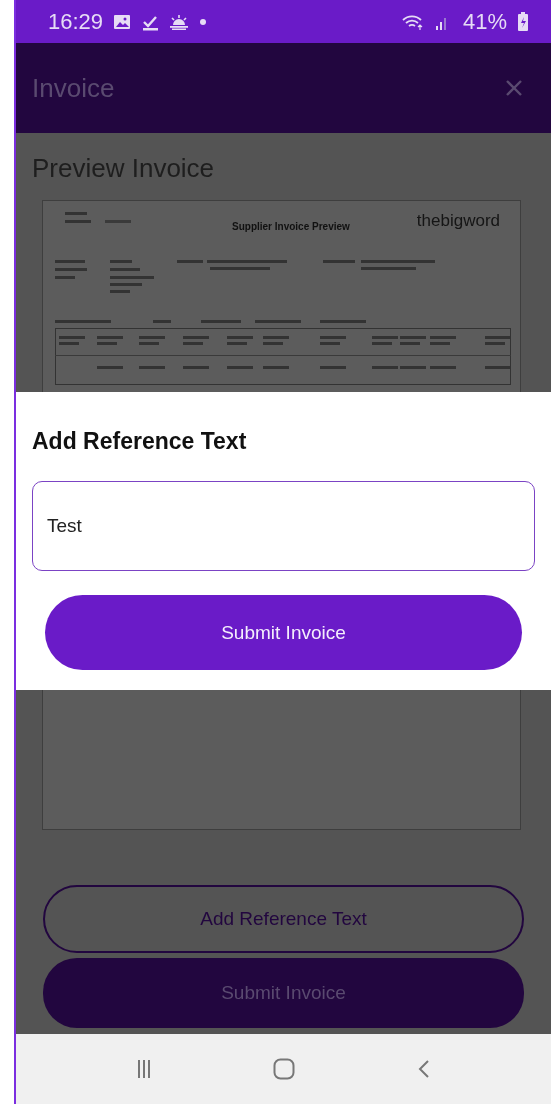  What do you see at coordinates (423, 1069) in the screenshot?
I see `back-icon` at bounding box center [423, 1069].